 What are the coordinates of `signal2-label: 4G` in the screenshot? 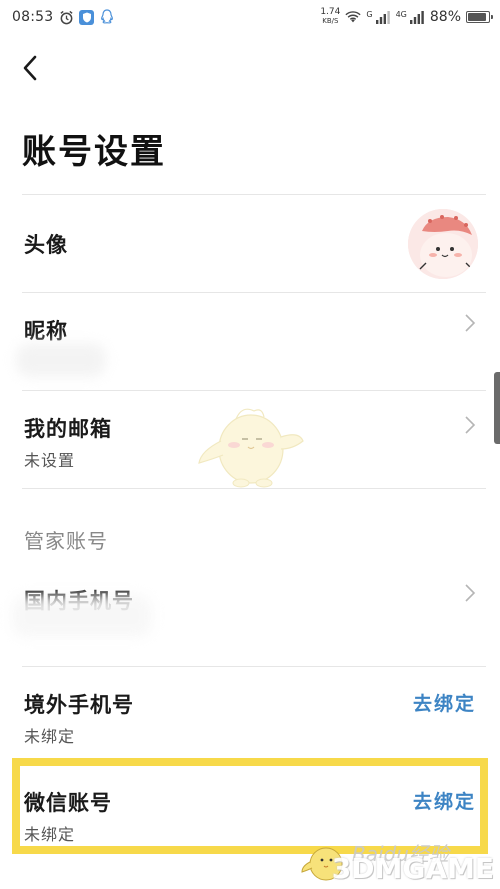 It's located at (401, 14).